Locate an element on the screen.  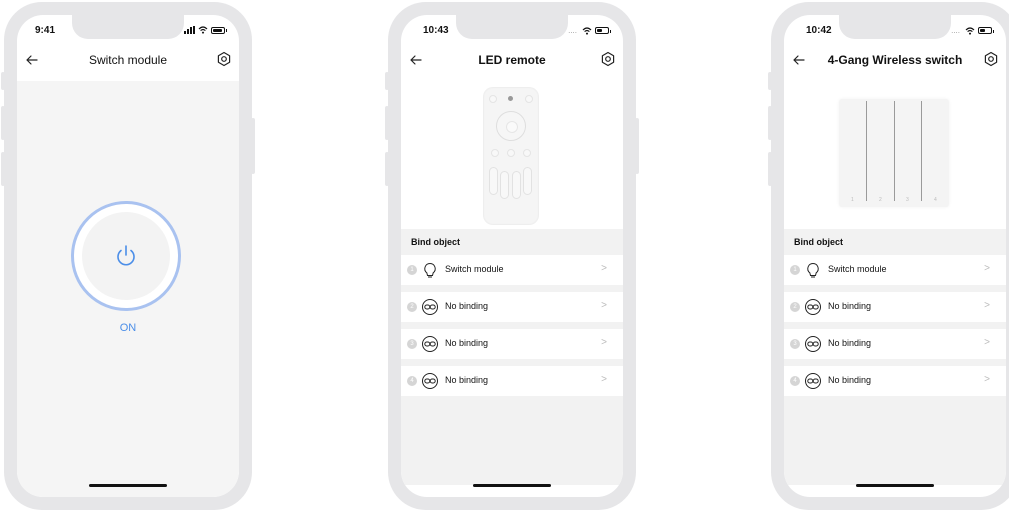
status-time: 9:41 is located at coordinates (45, 30).